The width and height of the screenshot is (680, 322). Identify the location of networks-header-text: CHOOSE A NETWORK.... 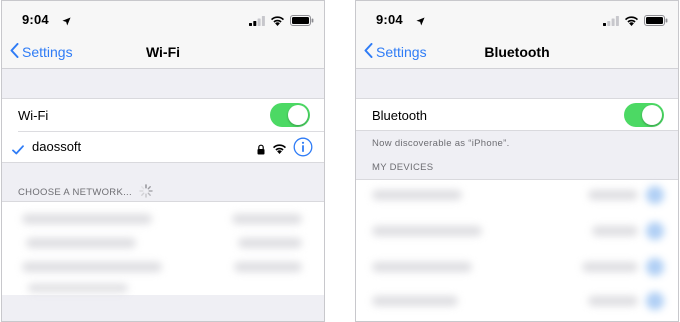
(75, 192).